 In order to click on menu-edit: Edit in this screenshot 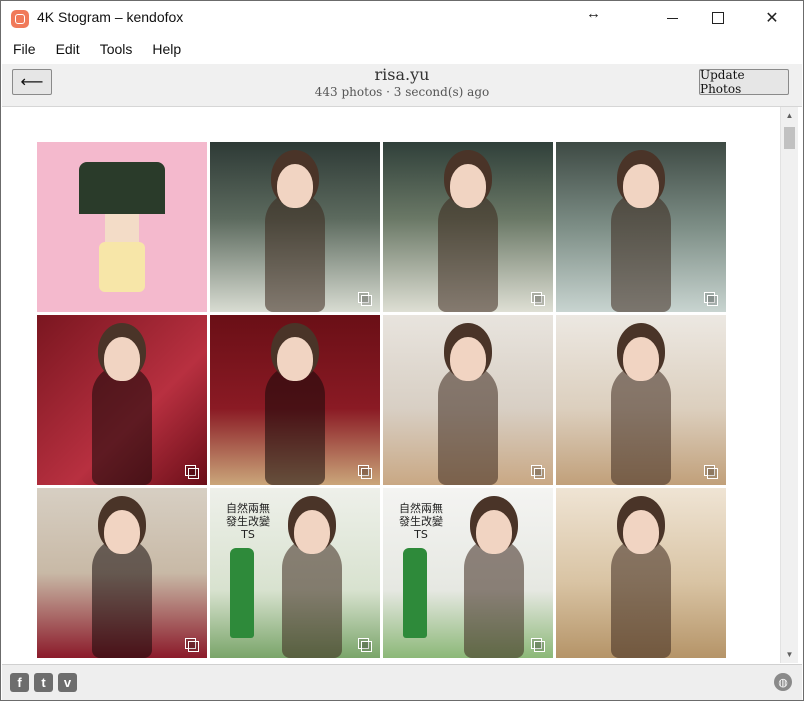, I will do `click(68, 49)`.